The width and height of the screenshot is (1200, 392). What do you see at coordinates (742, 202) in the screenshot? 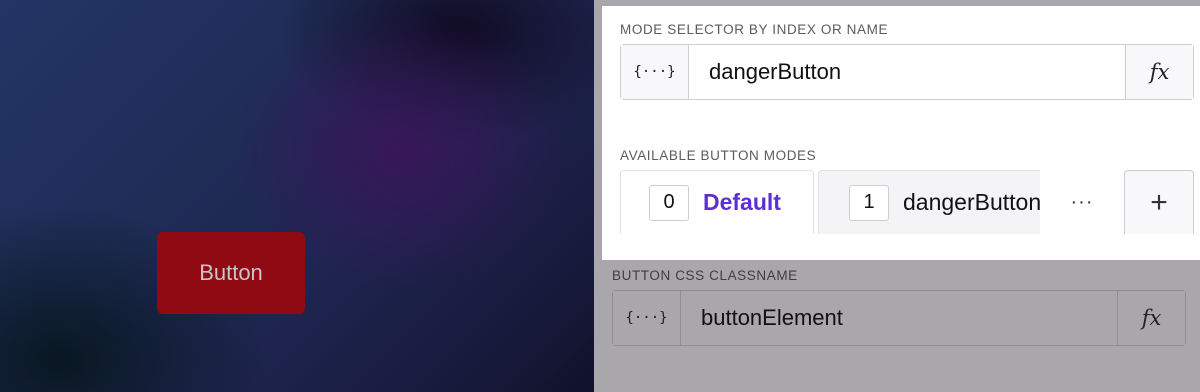
I see `mode-tab-label: Default` at bounding box center [742, 202].